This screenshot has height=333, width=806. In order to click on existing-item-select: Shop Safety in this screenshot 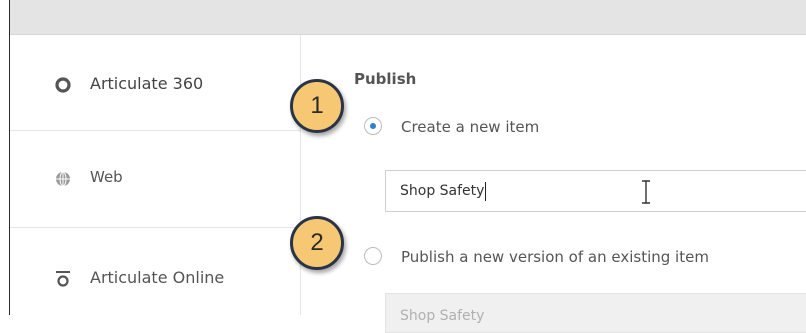, I will do `click(595, 313)`.